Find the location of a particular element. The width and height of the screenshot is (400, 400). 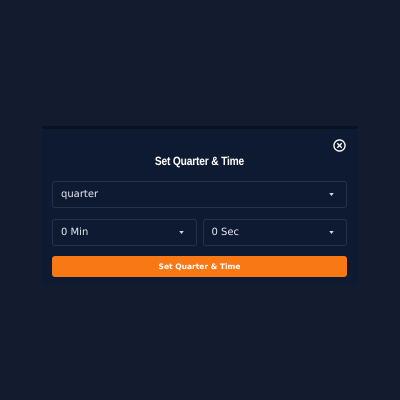

minutes-dropdown: 0 Min is located at coordinates (124, 232).